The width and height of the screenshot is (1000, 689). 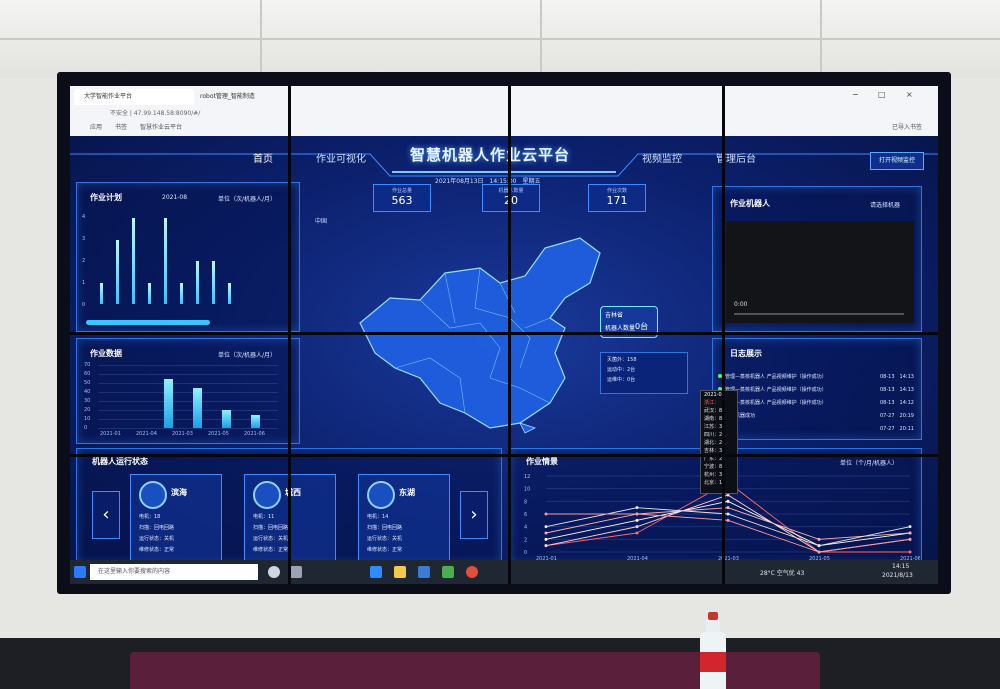 What do you see at coordinates (719, 483) in the screenshot?
I see `dropdown-item: 北京：12` at bounding box center [719, 483].